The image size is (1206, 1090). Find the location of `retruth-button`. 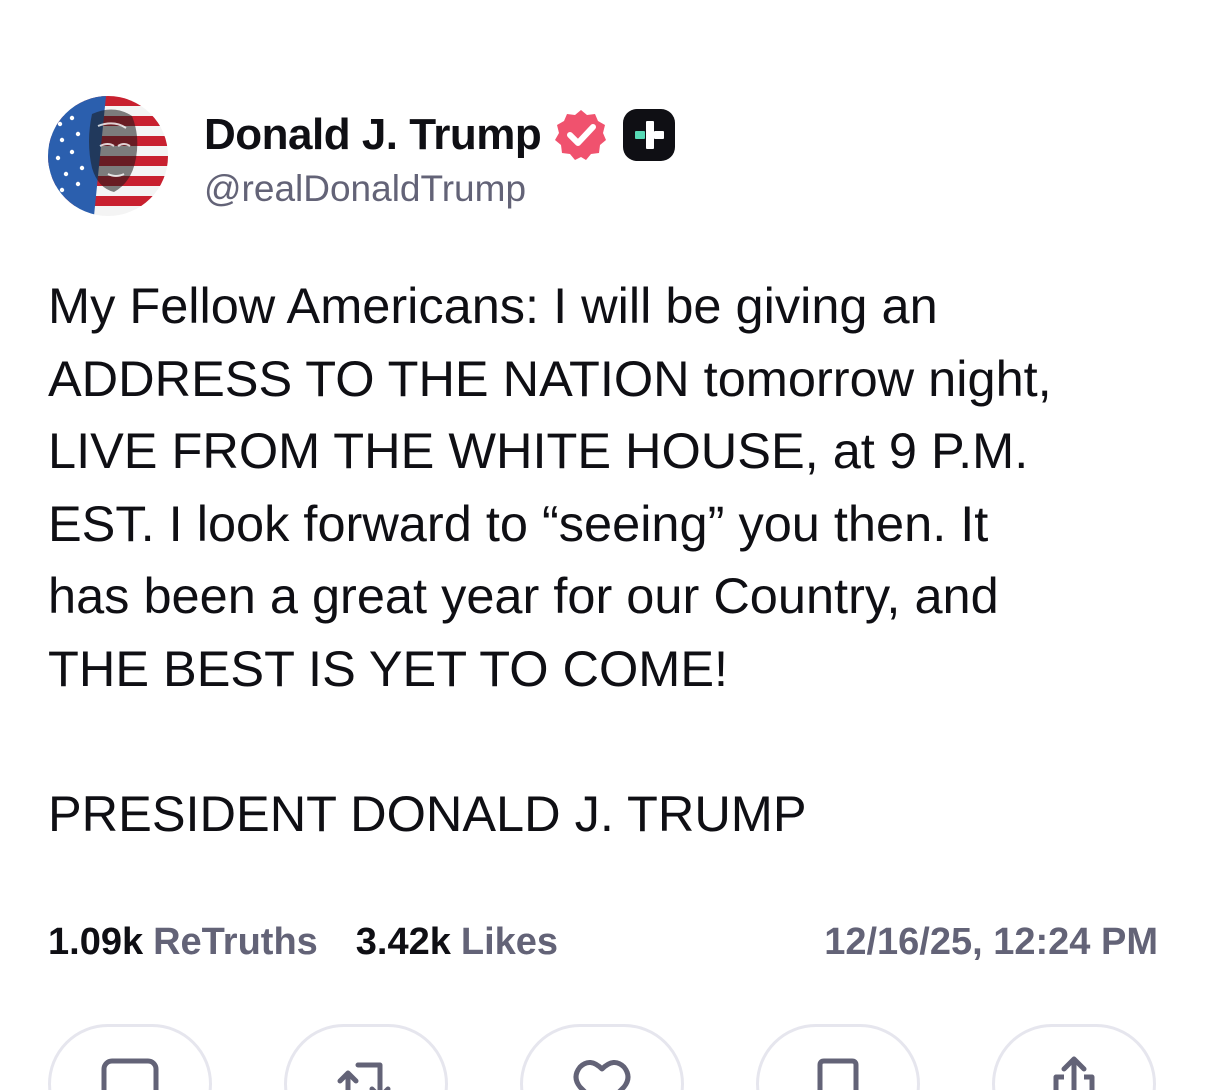

retruth-button is located at coordinates (366, 1057).